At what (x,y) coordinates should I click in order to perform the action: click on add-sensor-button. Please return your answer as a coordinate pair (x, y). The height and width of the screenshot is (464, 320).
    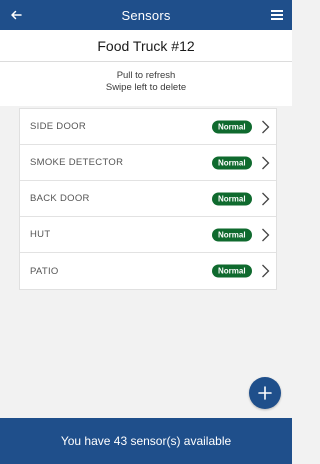
    Looking at the image, I should click on (265, 393).